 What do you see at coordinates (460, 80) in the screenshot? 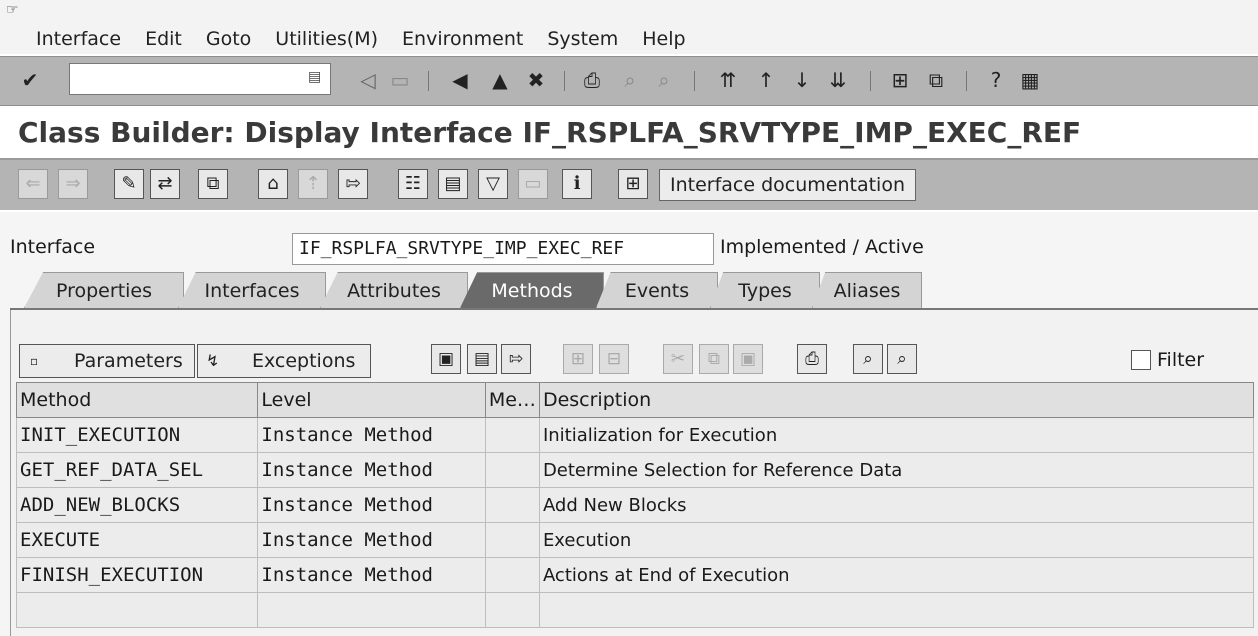
I see `back-icon: ◀` at bounding box center [460, 80].